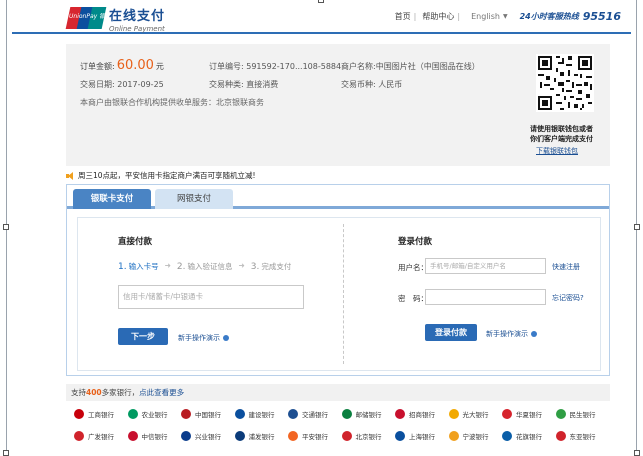 Image resolution: width=643 pixels, height=456 pixels. Describe the element at coordinates (194, 199) in the screenshot. I see `tab-online-banking: 网银支付` at that location.